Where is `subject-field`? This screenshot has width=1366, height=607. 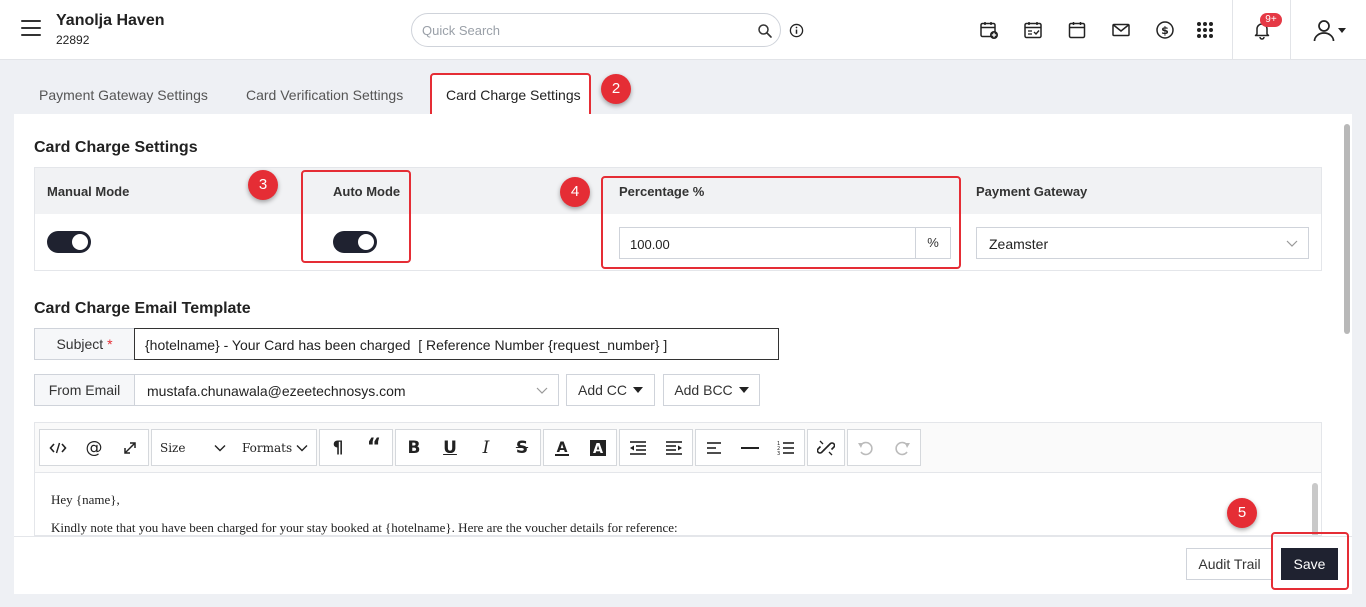 subject-field is located at coordinates (456, 344).